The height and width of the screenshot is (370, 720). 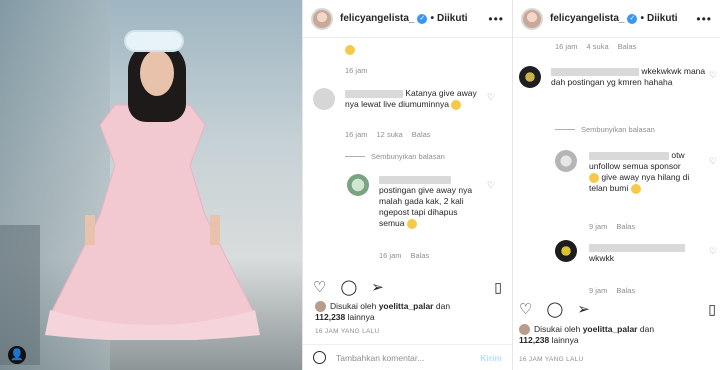 I want to click on add-comment-bar: Tambahkan komentar... Kirim, so click(x=407, y=357).